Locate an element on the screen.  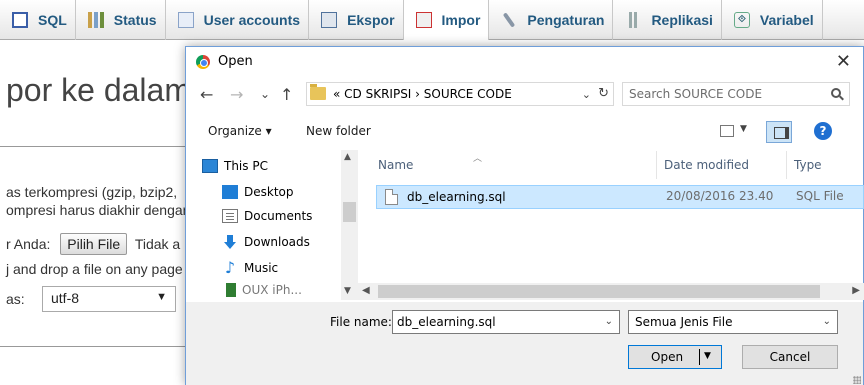
tree-item-label: Desktop is located at coordinates (269, 192).